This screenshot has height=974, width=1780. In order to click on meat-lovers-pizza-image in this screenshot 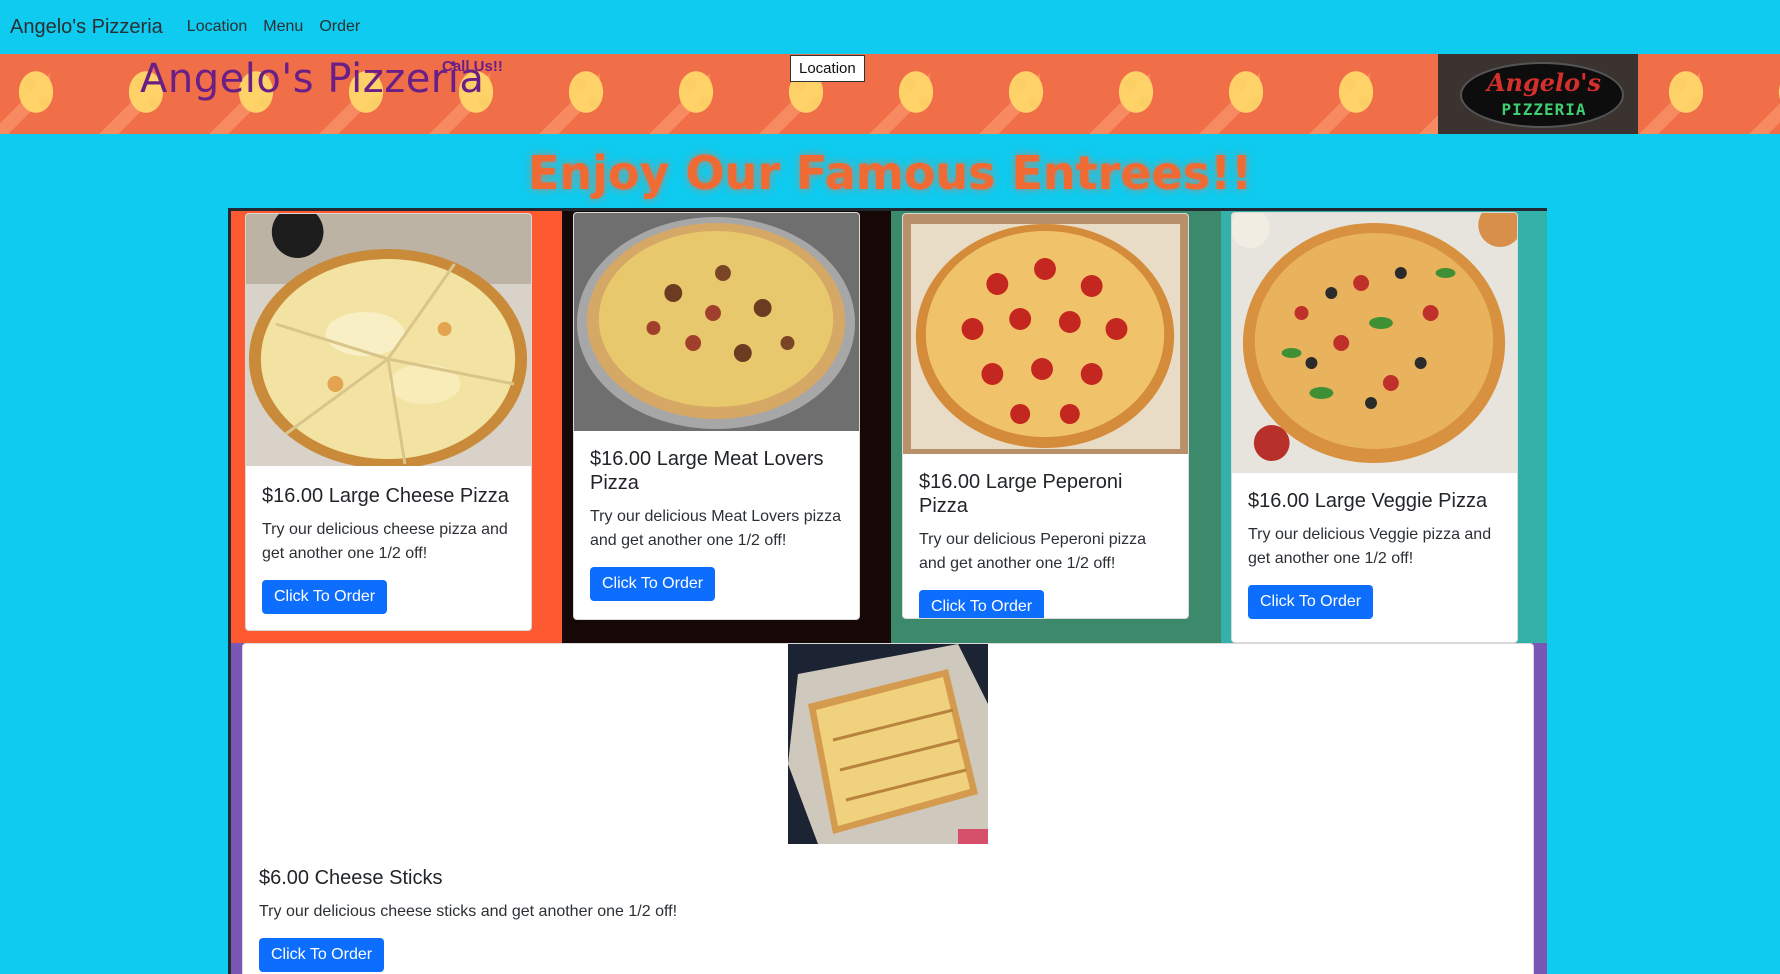, I will do `click(716, 322)`.